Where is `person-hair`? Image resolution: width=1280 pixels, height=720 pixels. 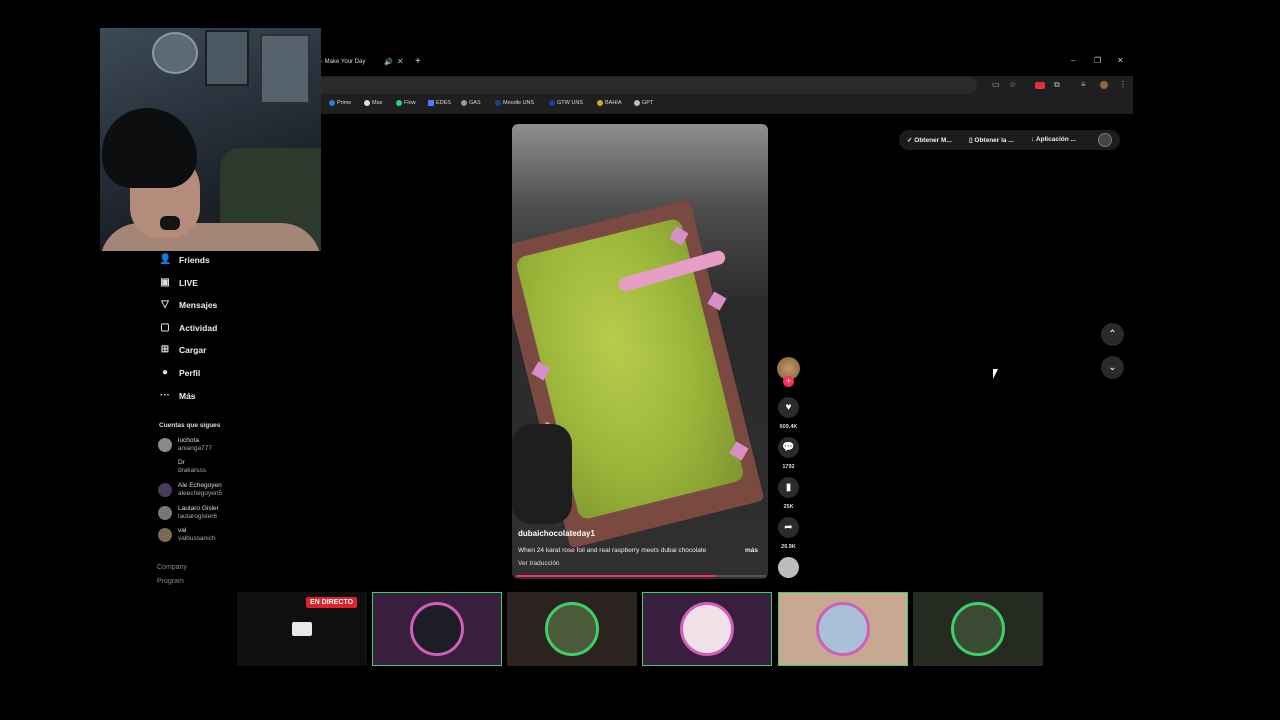
person-hair is located at coordinates (149, 148).